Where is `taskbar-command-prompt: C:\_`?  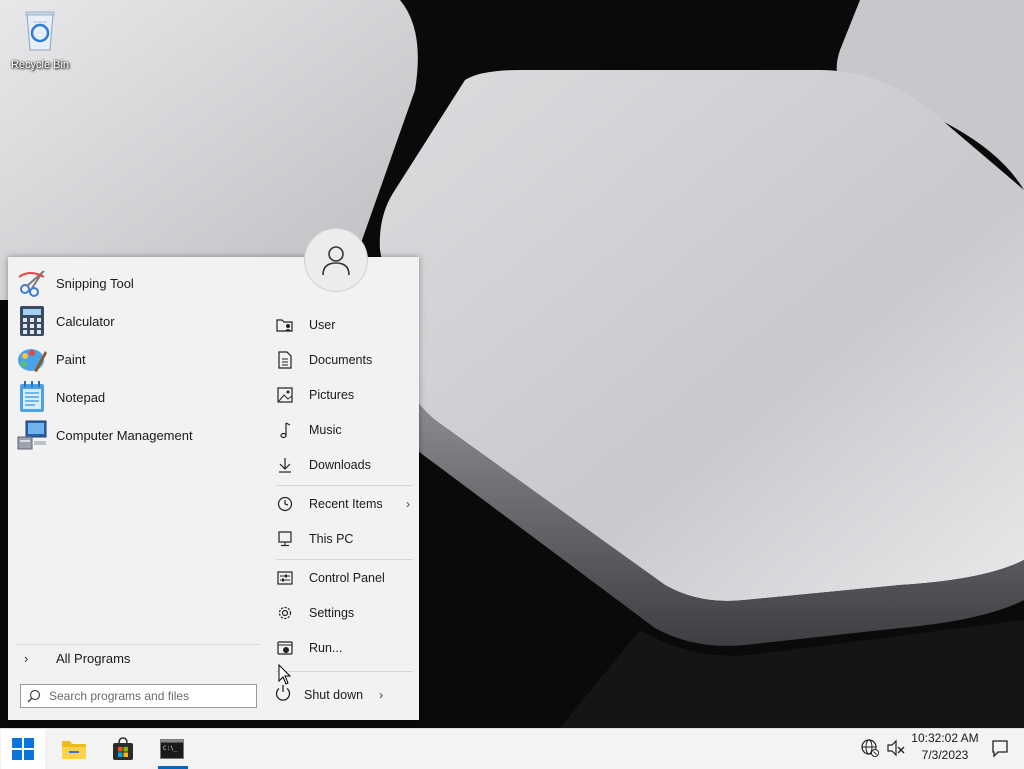
taskbar-command-prompt: C:\_ is located at coordinates (172, 749).